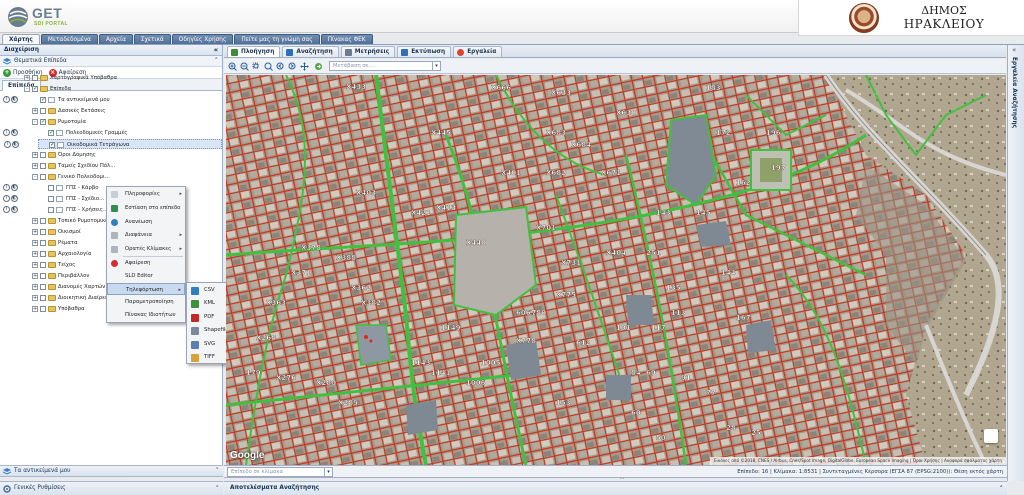 The image size is (1024, 495). I want to click on pan-icon, so click(304, 66).